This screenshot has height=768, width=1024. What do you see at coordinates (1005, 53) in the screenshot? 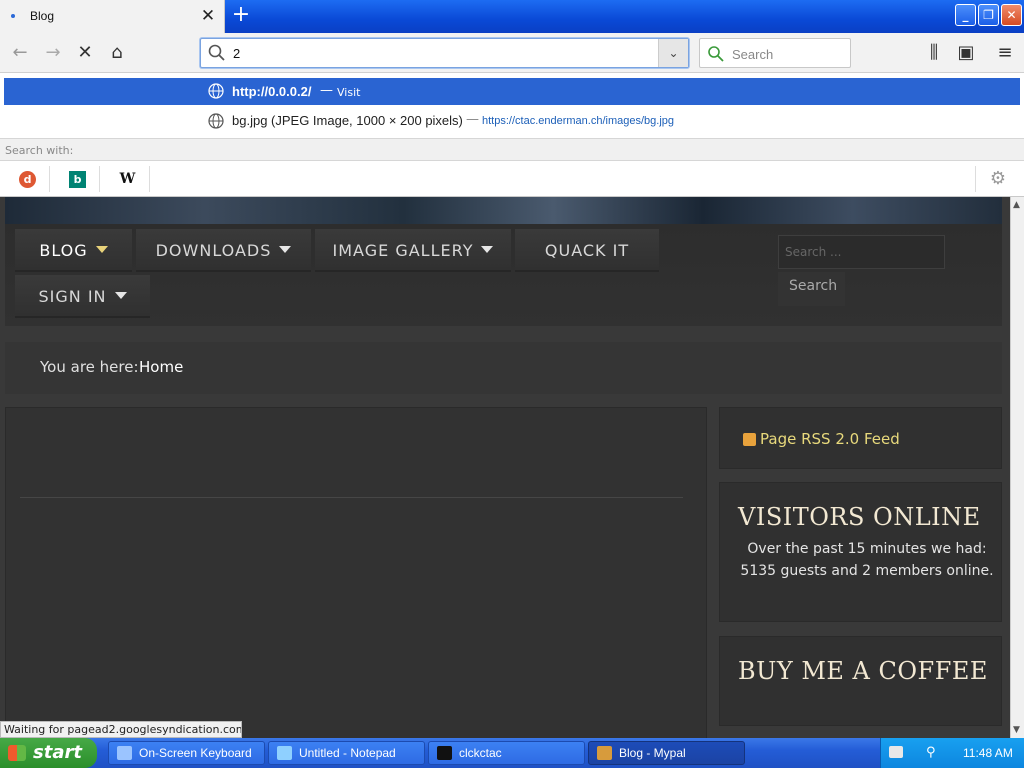
I see `menu-icon: ≡` at bounding box center [1005, 53].